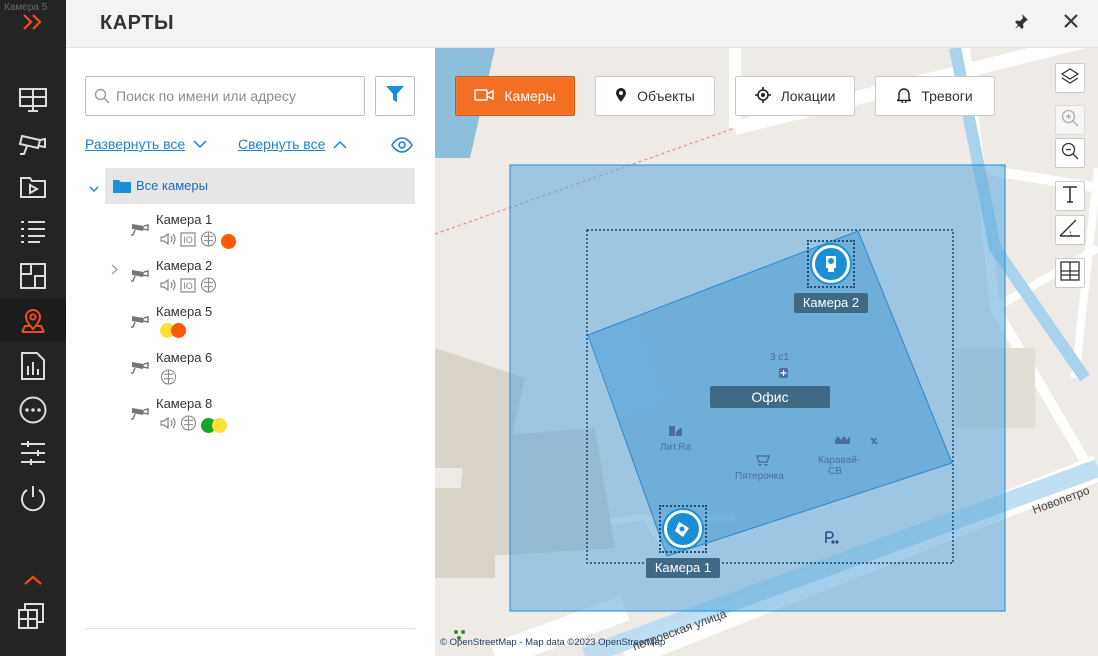 The height and width of the screenshot is (656, 1098). I want to click on more-icon, so click(33, 410).